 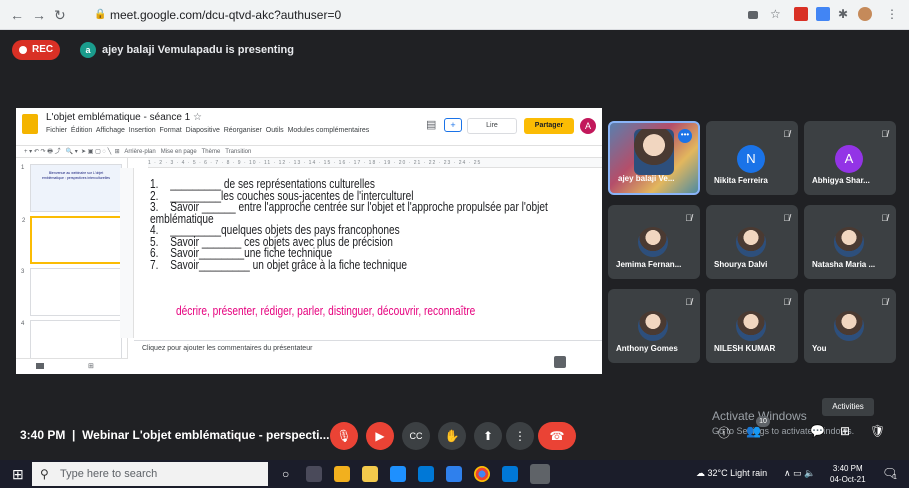 I want to click on camera-icon, so click(x=753, y=15).